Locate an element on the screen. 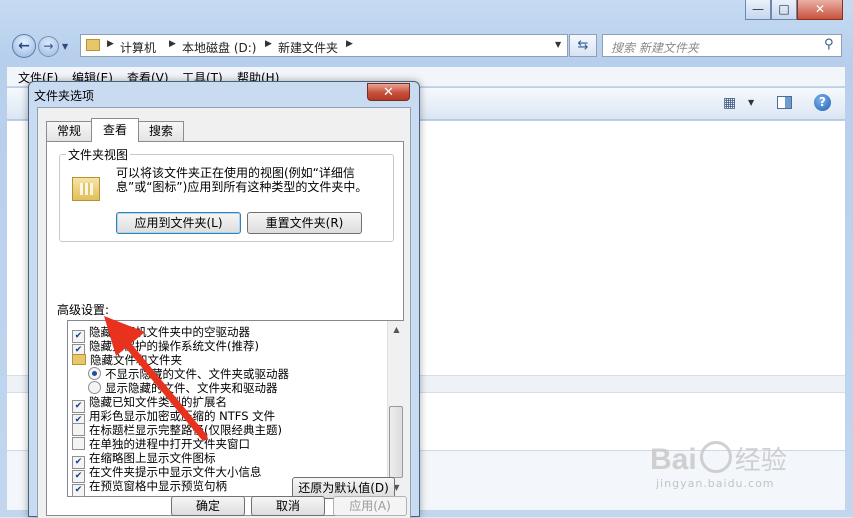 Image resolution: width=853 pixels, height=518 pixels. arrow-shaft is located at coordinates (163, 387).